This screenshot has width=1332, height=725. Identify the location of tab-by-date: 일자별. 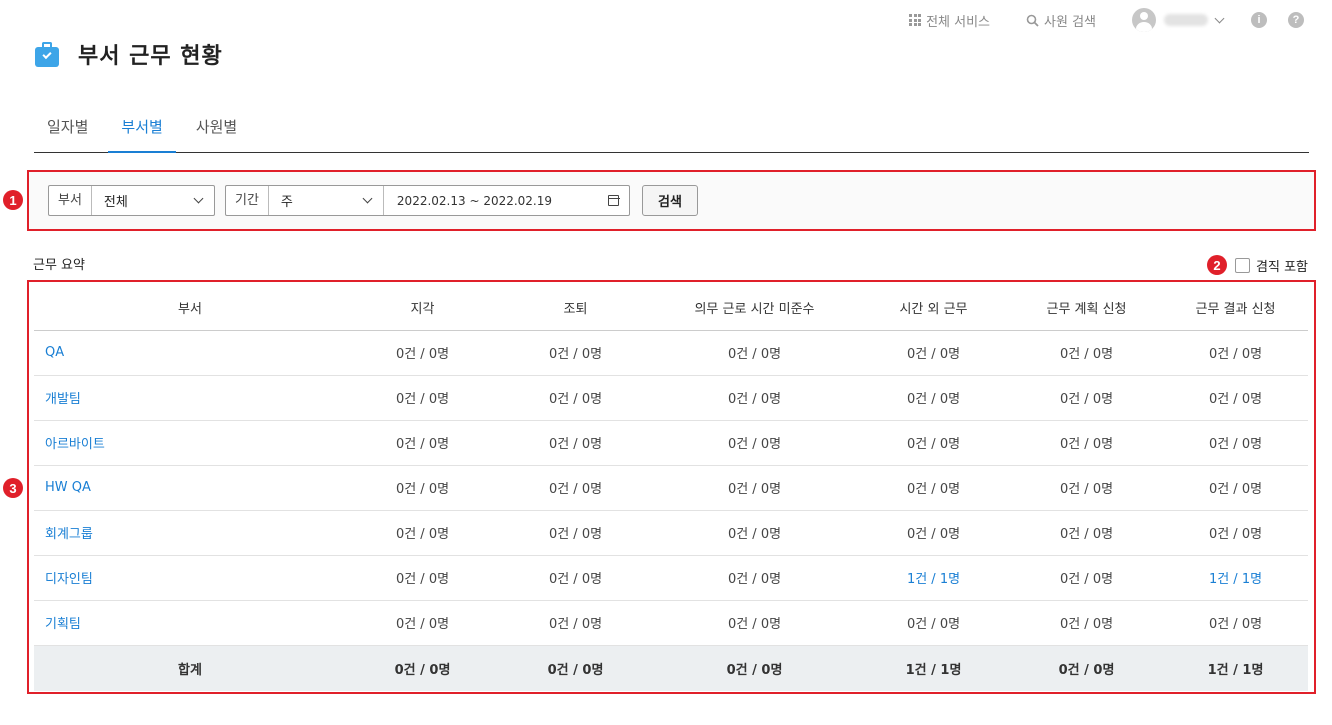
(67, 129).